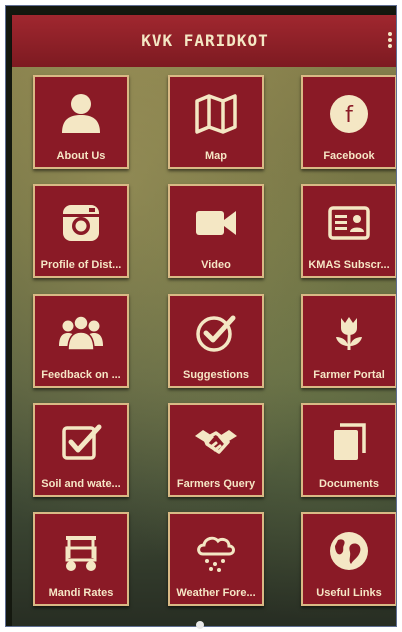 This screenshot has width=402, height=632. Describe the element at coordinates (215, 375) in the screenshot. I see `tile-label: Suggestions` at that location.